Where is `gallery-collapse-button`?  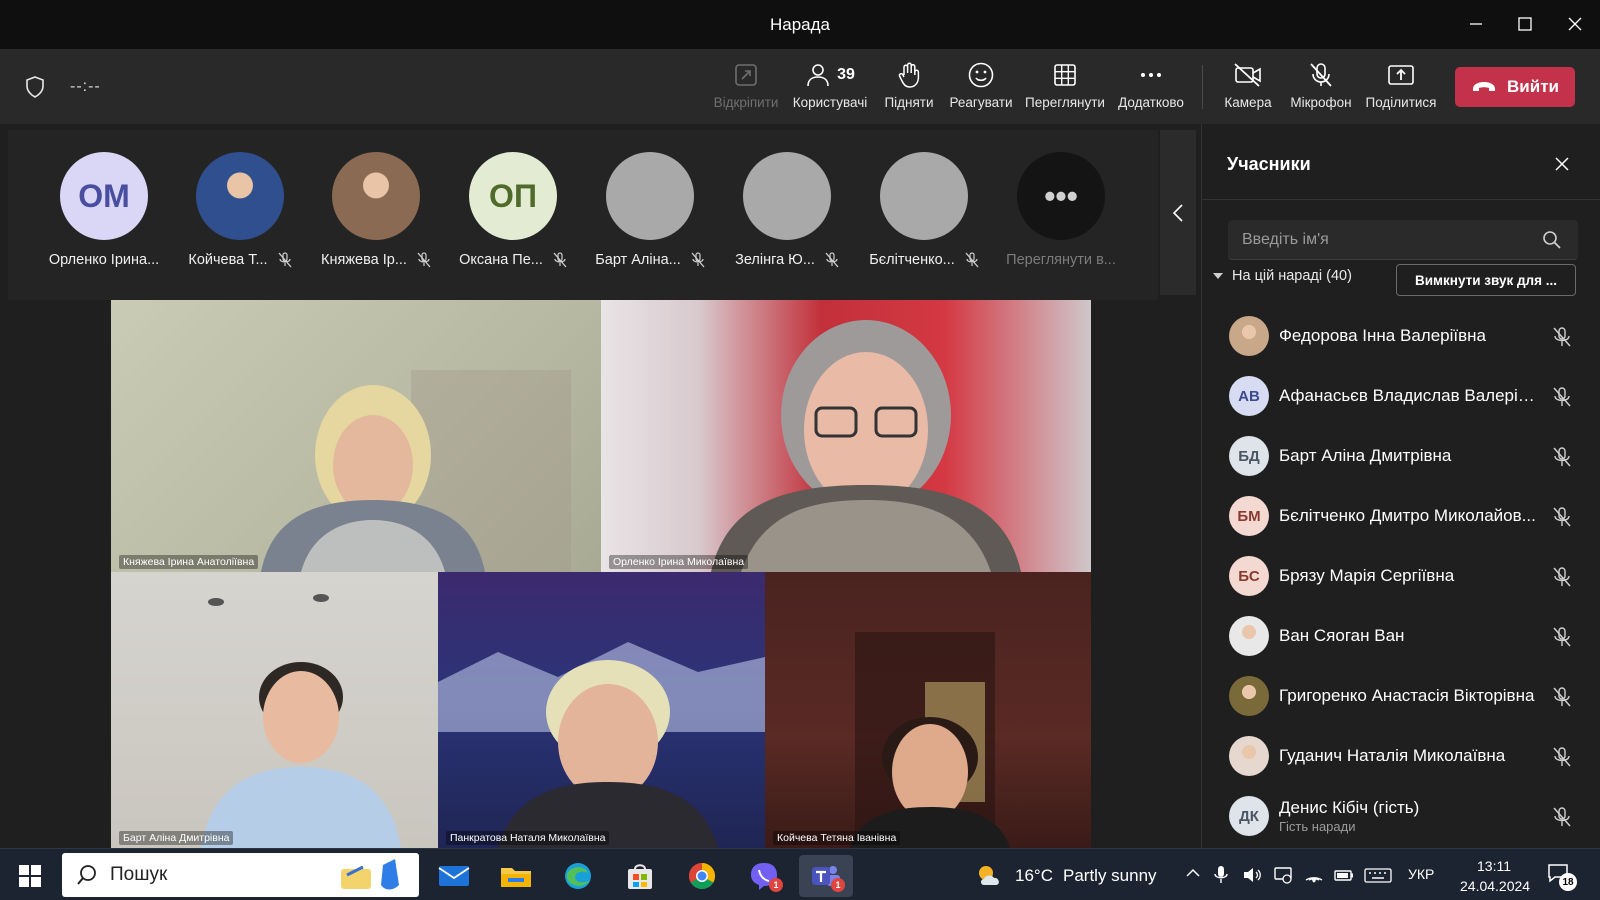 gallery-collapse-button is located at coordinates (1178, 212).